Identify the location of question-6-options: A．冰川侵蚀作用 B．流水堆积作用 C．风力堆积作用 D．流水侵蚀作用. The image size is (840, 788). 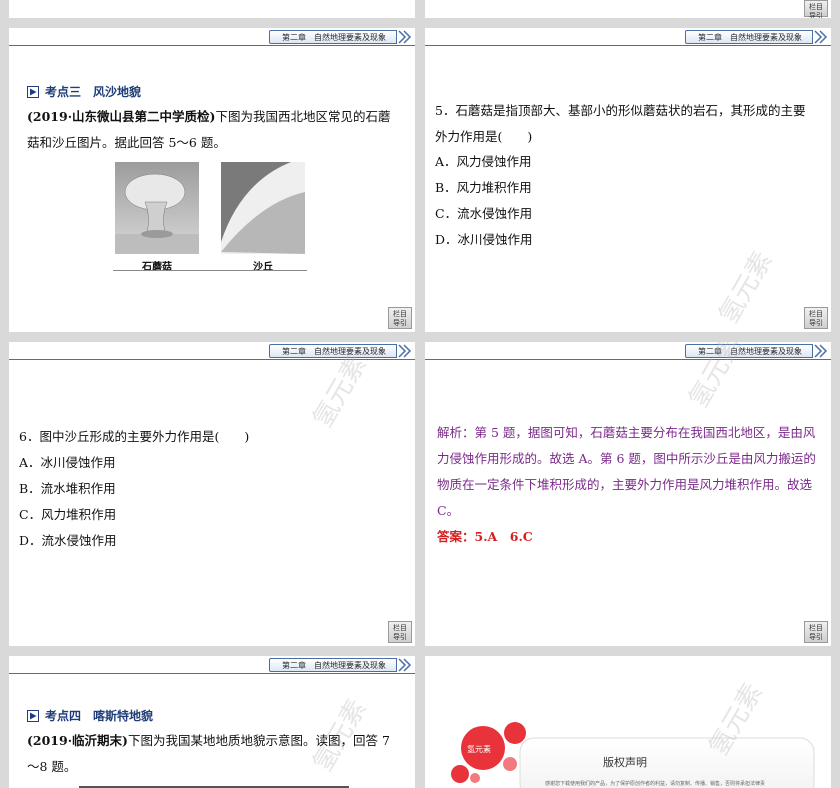
(68, 502).